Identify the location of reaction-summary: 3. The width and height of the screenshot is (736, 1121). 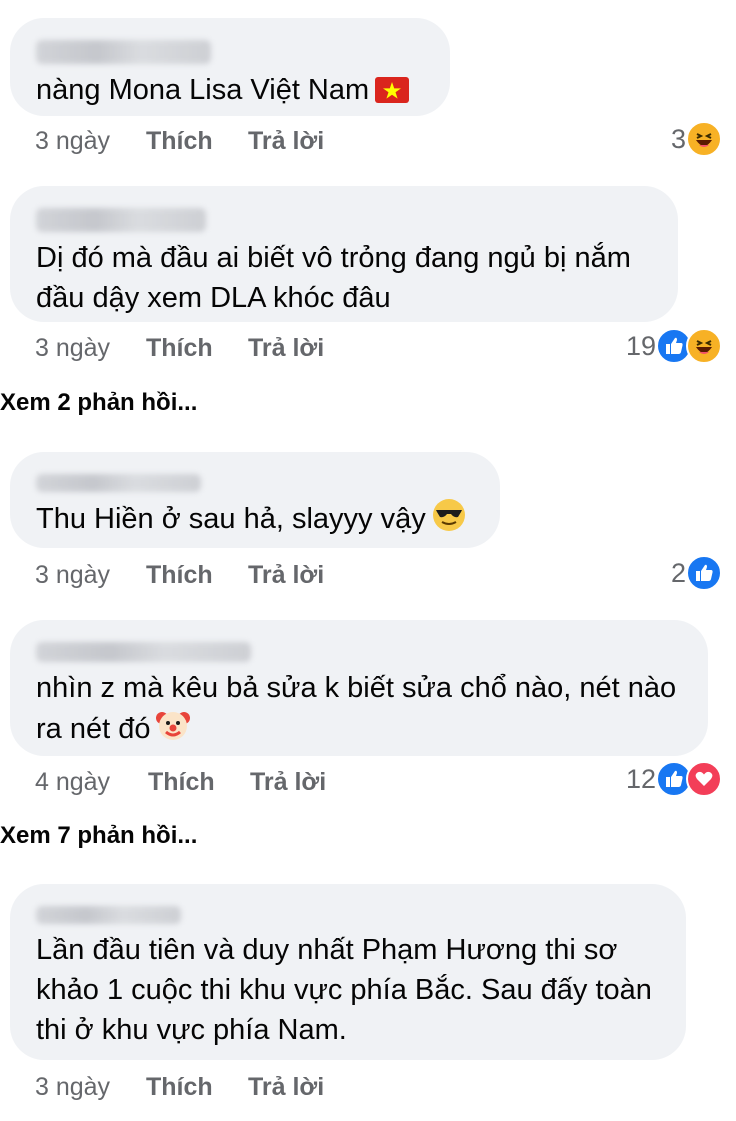
(696, 139).